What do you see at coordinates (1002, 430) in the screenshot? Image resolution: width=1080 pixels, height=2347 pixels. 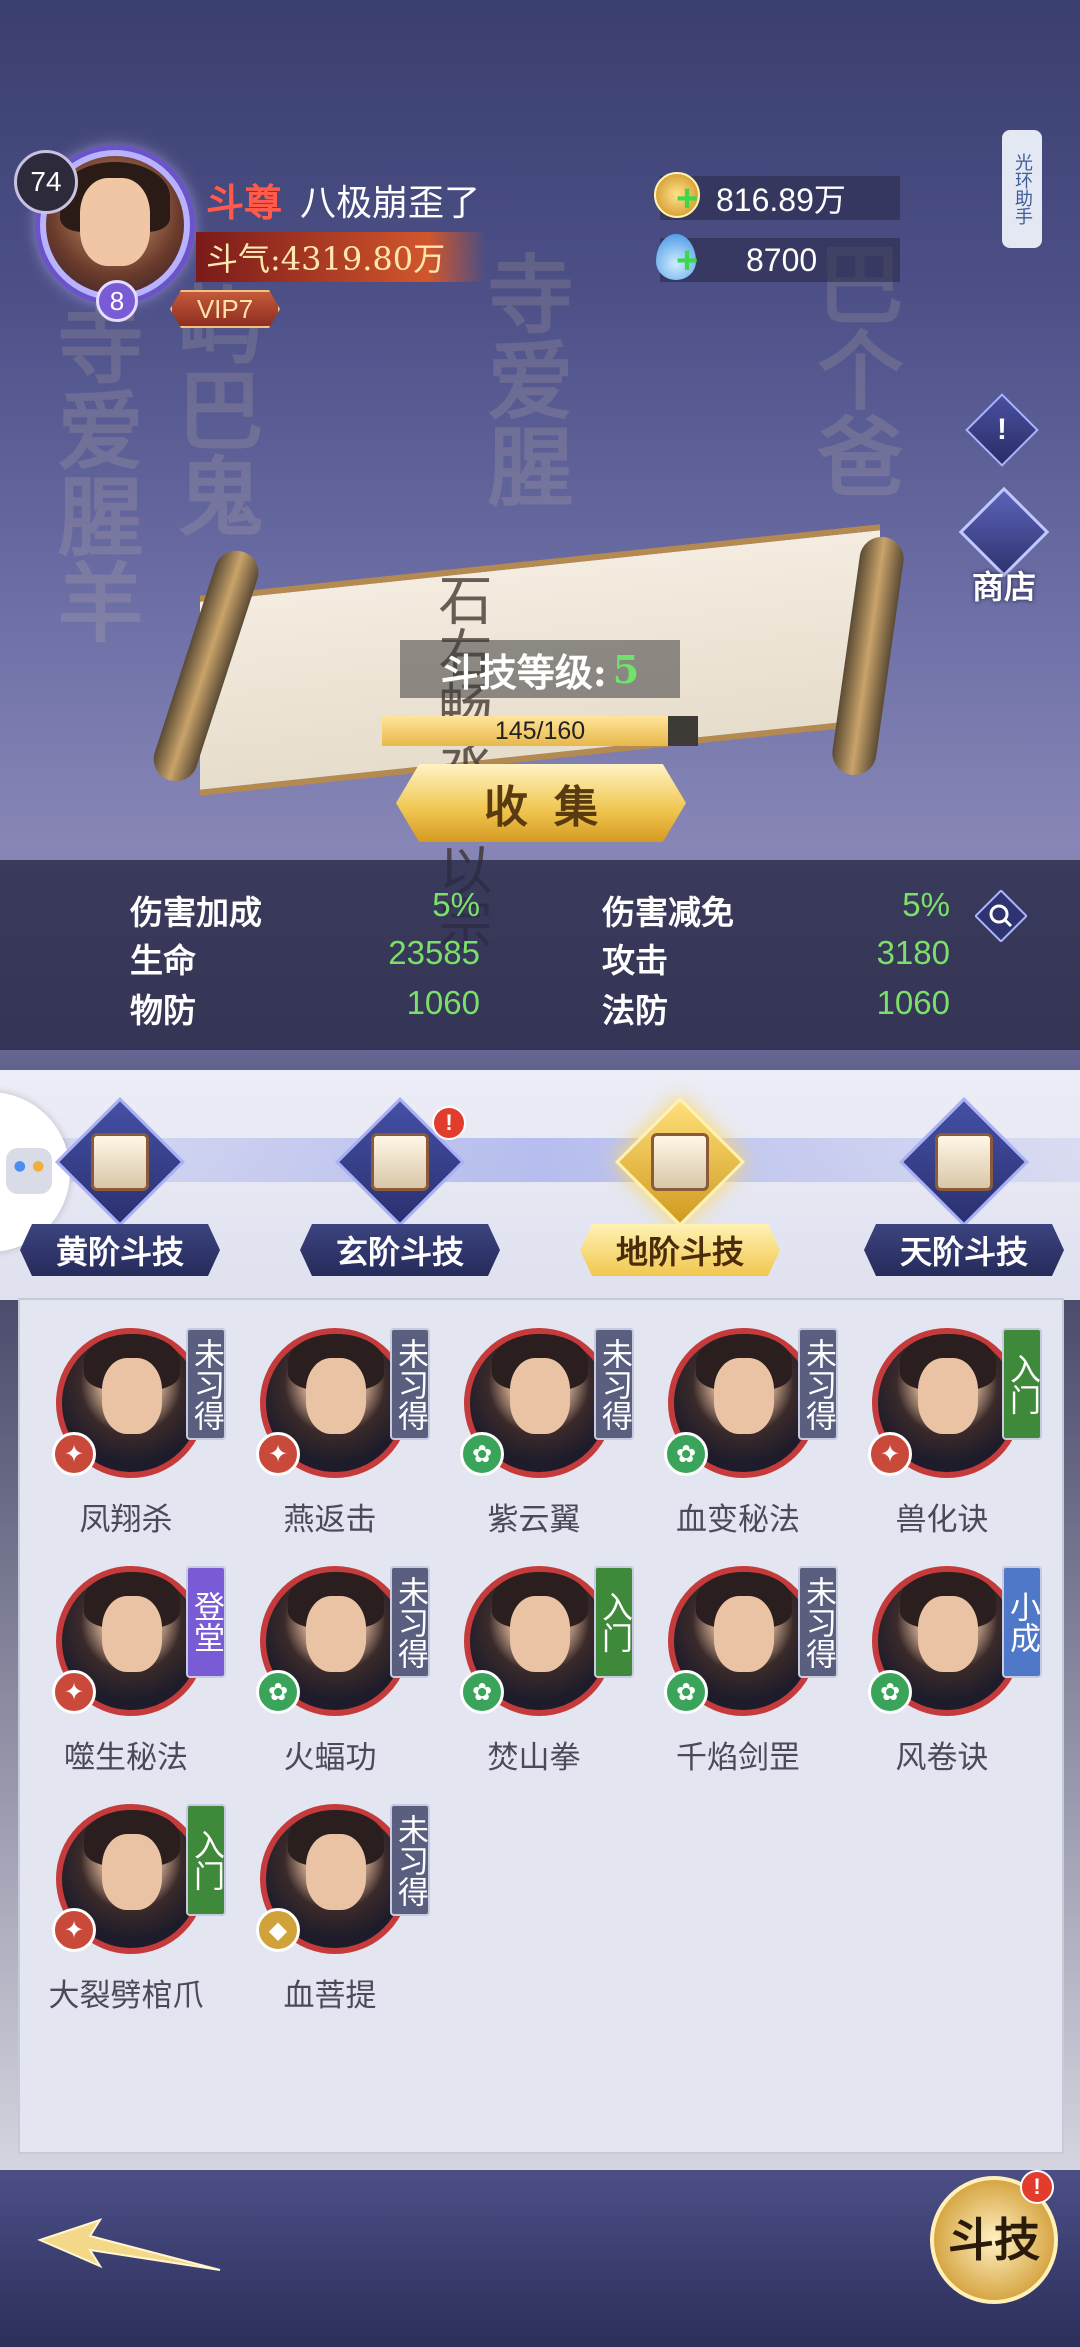 I see `info-button: !` at bounding box center [1002, 430].